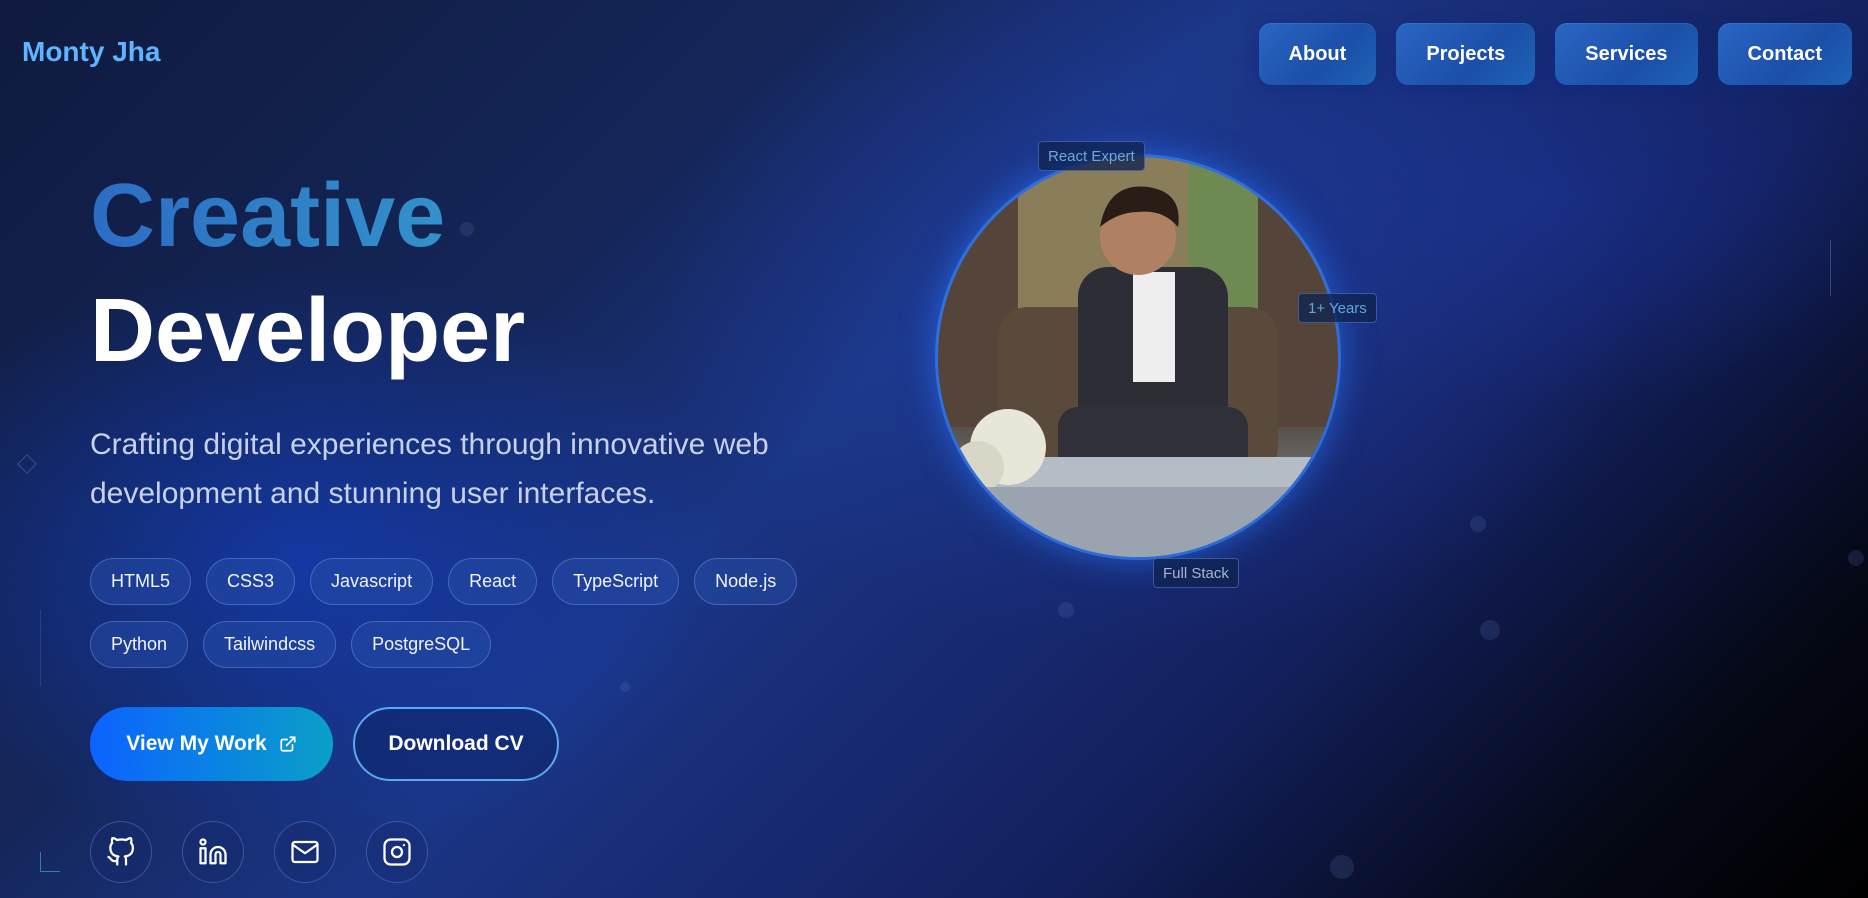 The image size is (1868, 898). I want to click on skill-chip: CSS3, so click(251, 581).